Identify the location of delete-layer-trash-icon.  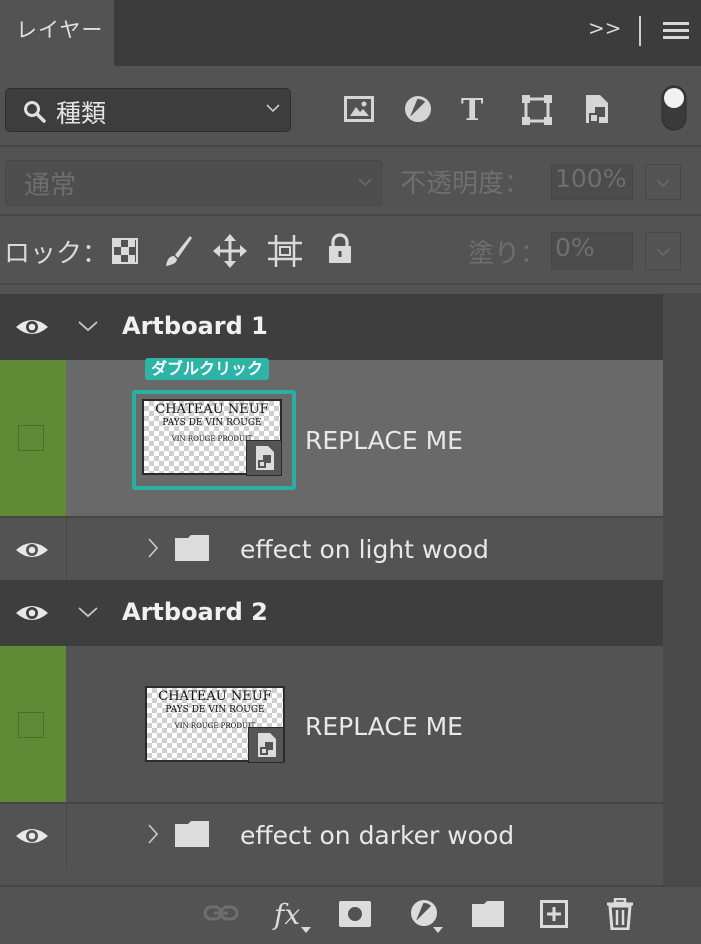
(620, 914).